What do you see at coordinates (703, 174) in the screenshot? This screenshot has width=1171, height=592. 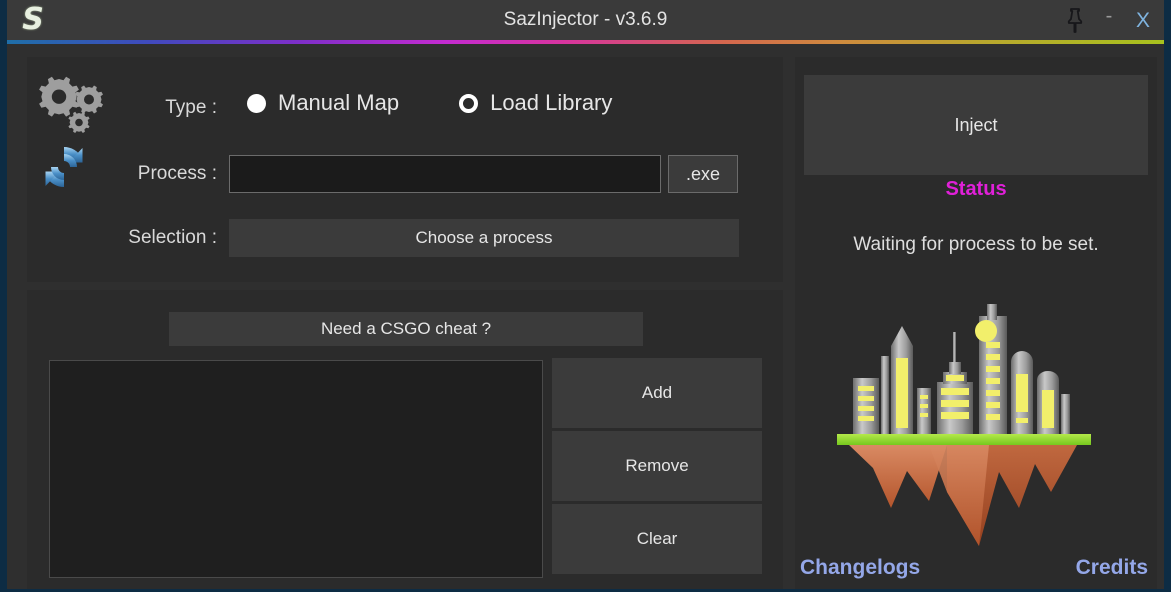 I see `exe-suffix-button: .exe` at bounding box center [703, 174].